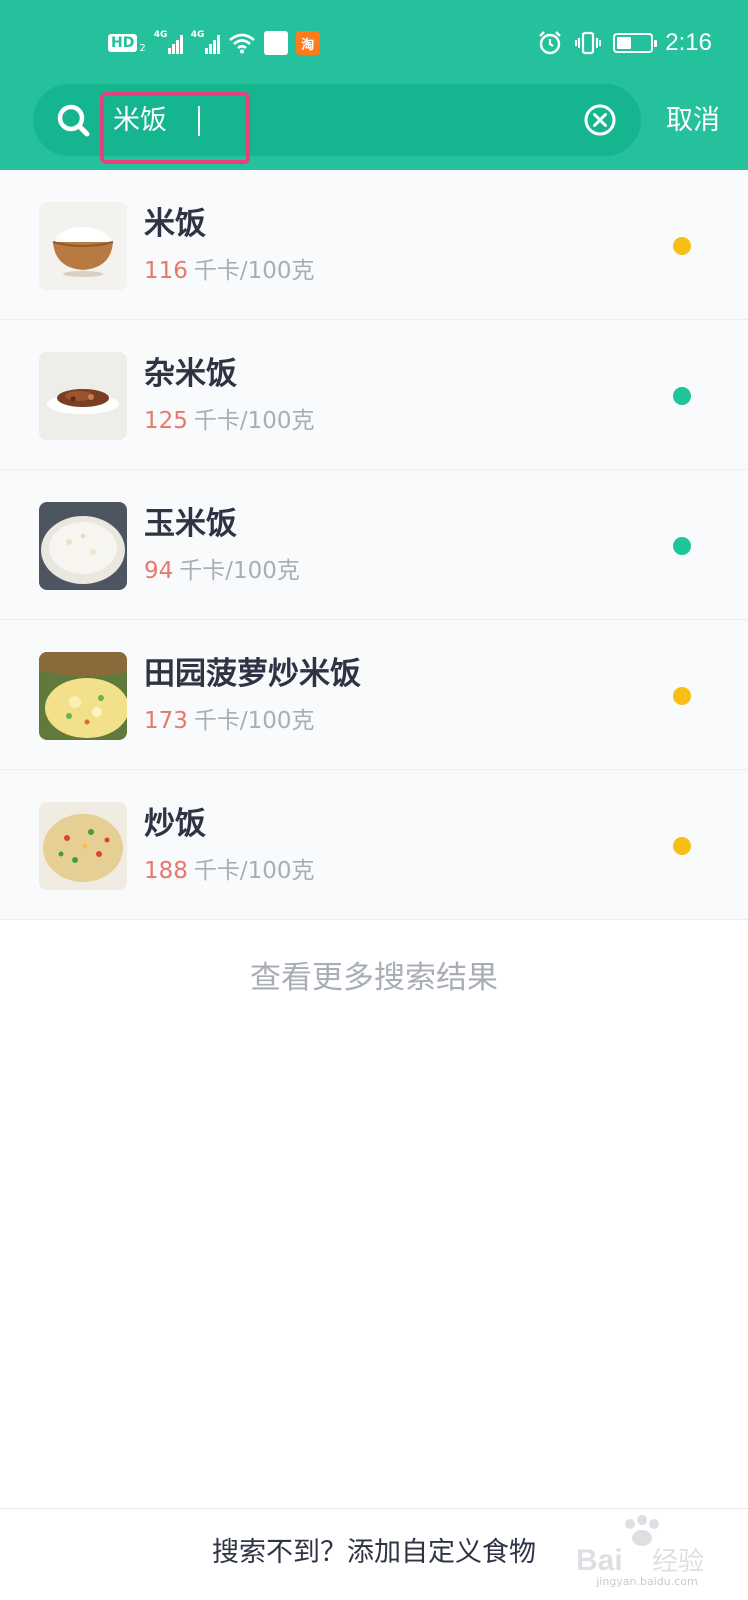  Describe the element at coordinates (678, 1562) in the screenshot. I see `svg-text: 经验` at that location.